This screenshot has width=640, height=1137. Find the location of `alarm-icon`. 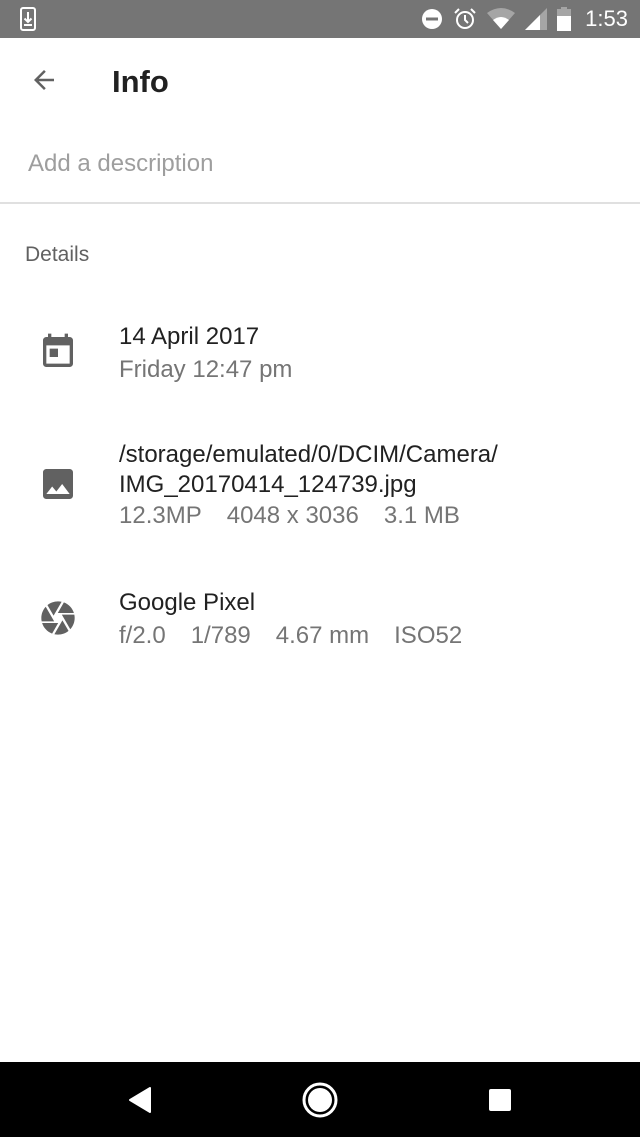

alarm-icon is located at coordinates (465, 18).